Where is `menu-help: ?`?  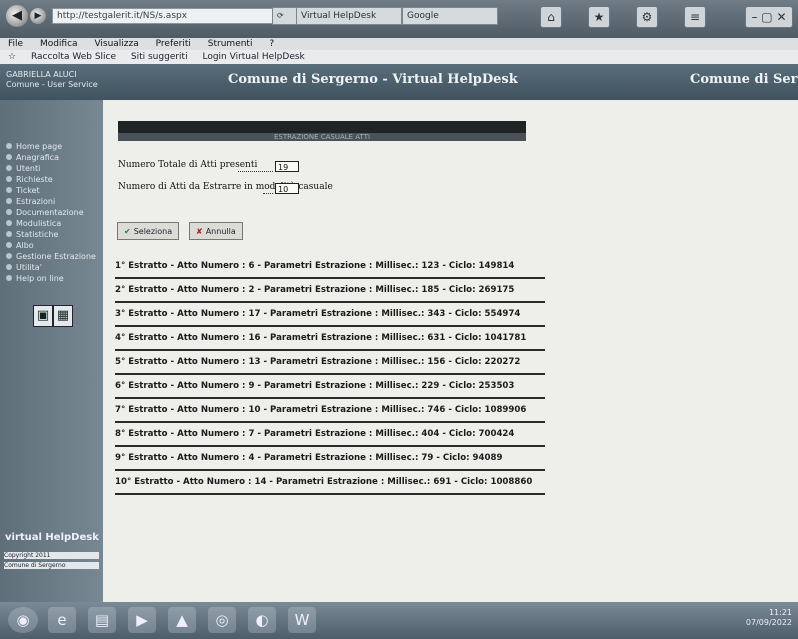 menu-help: ? is located at coordinates (271, 44).